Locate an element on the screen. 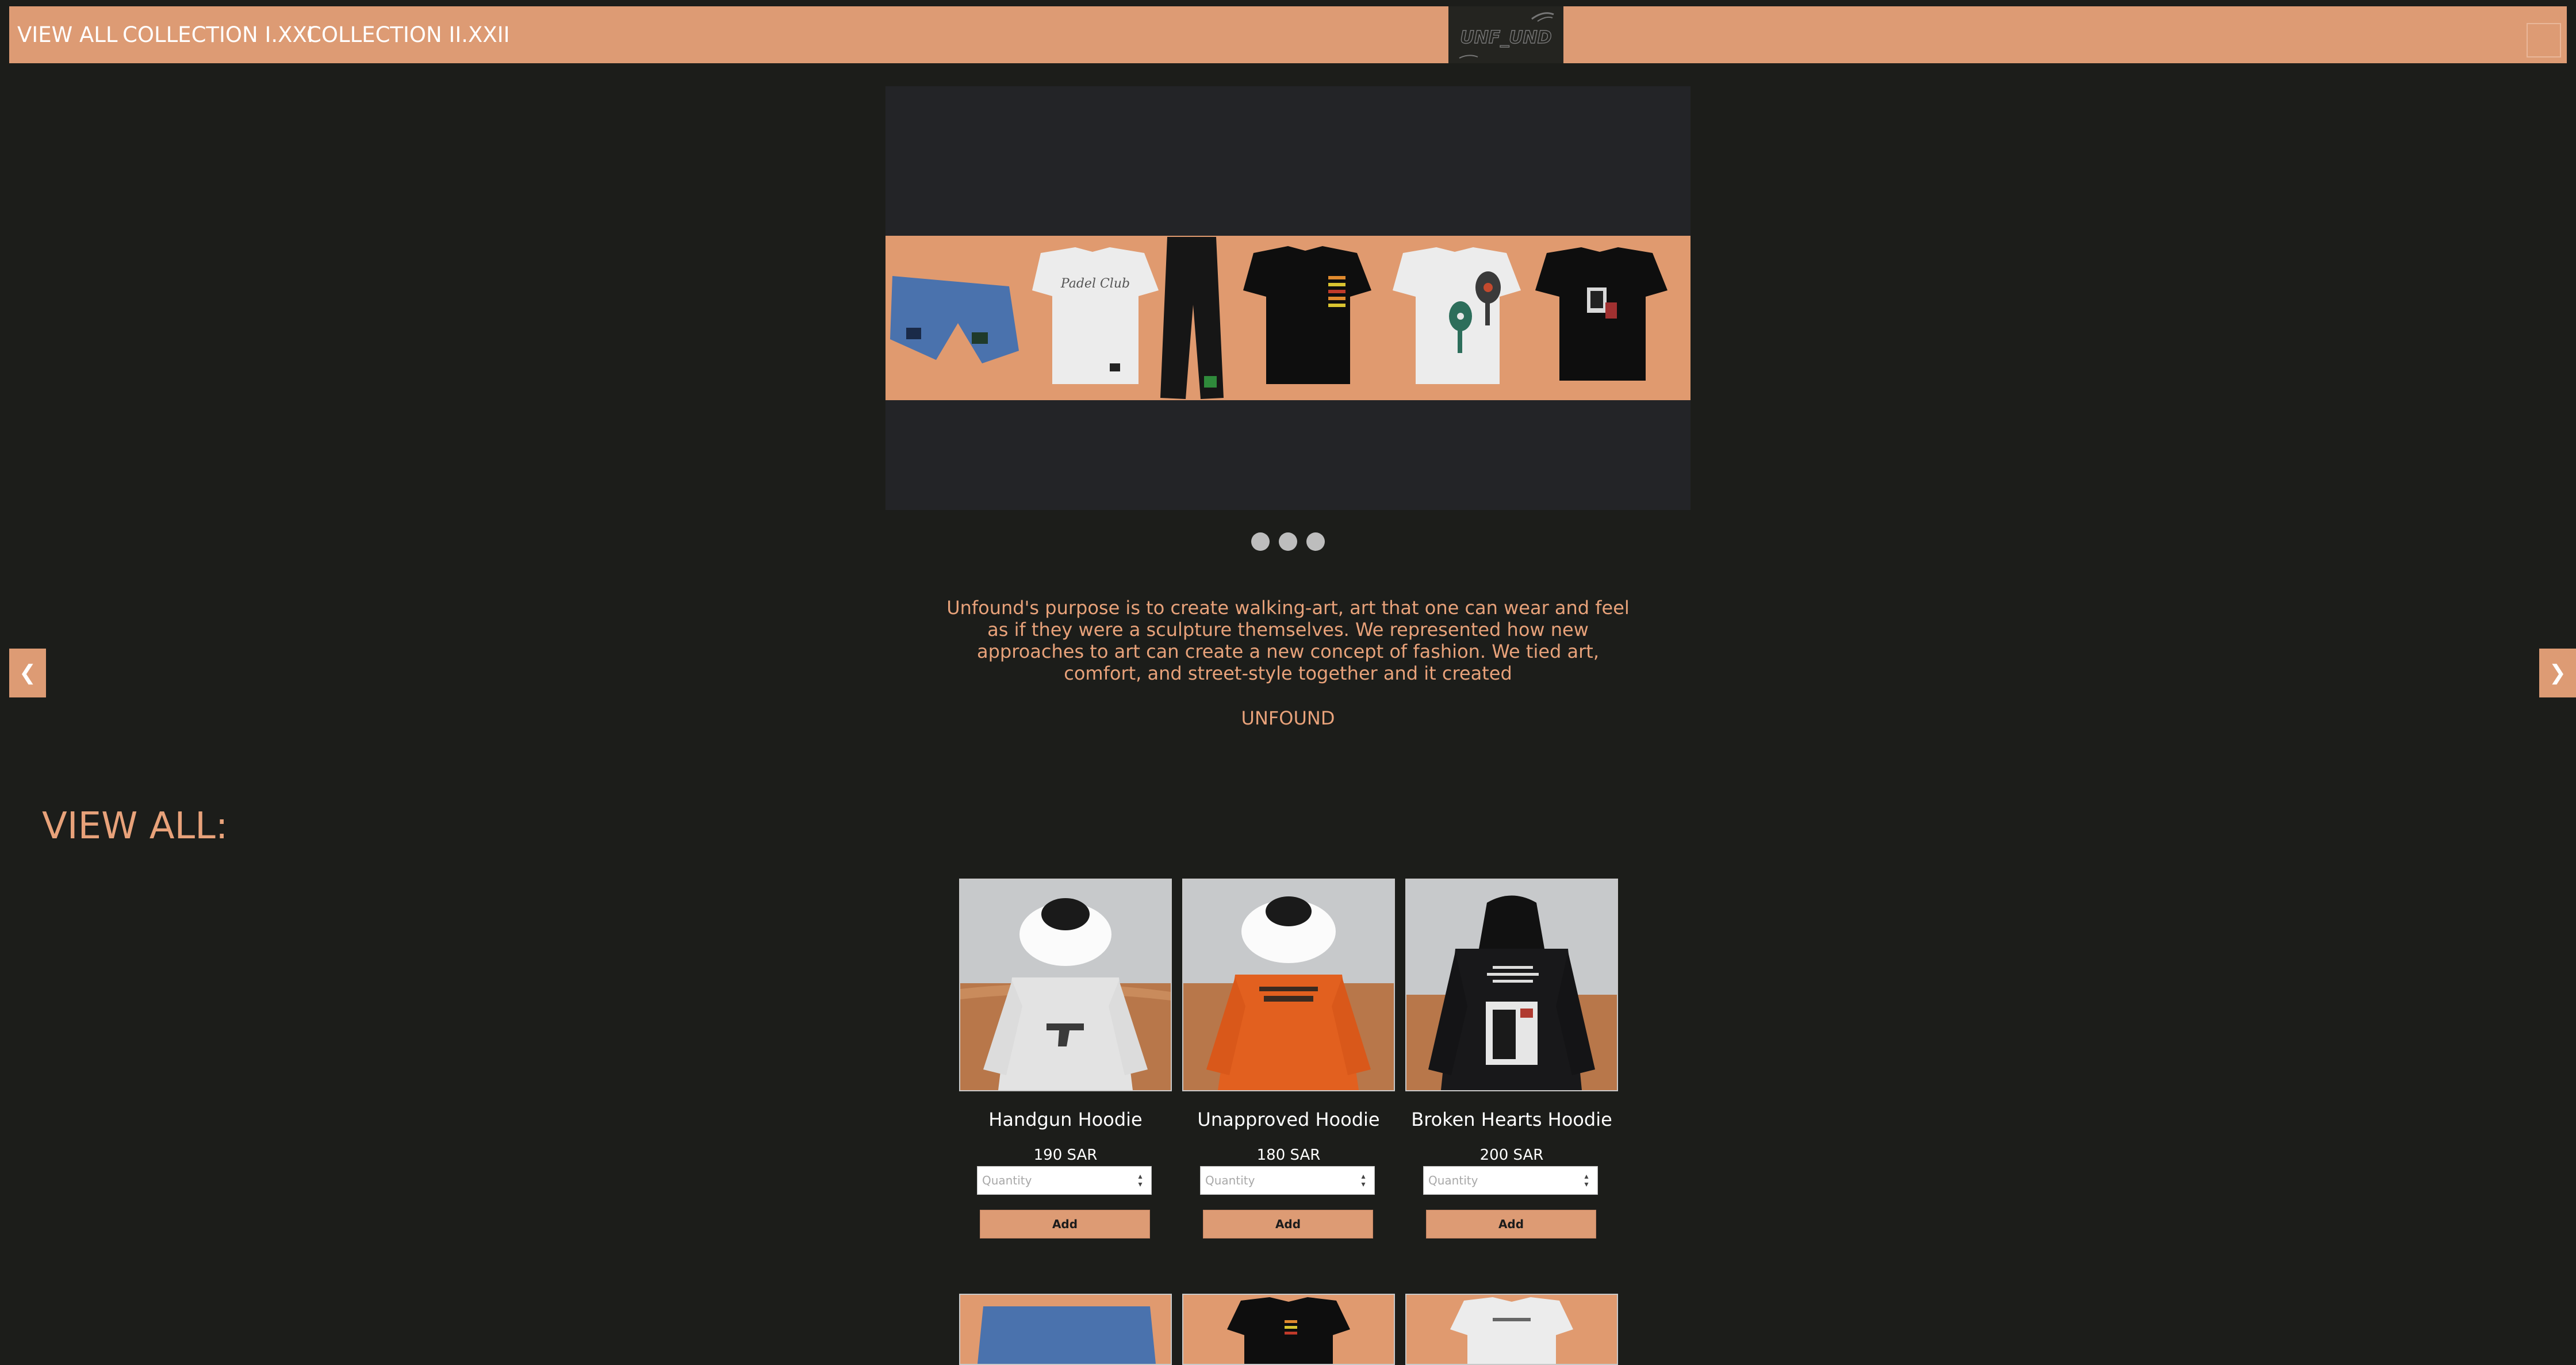 The image size is (2576, 1365). black-tshirt-graphic is located at coordinates (1307, 315).